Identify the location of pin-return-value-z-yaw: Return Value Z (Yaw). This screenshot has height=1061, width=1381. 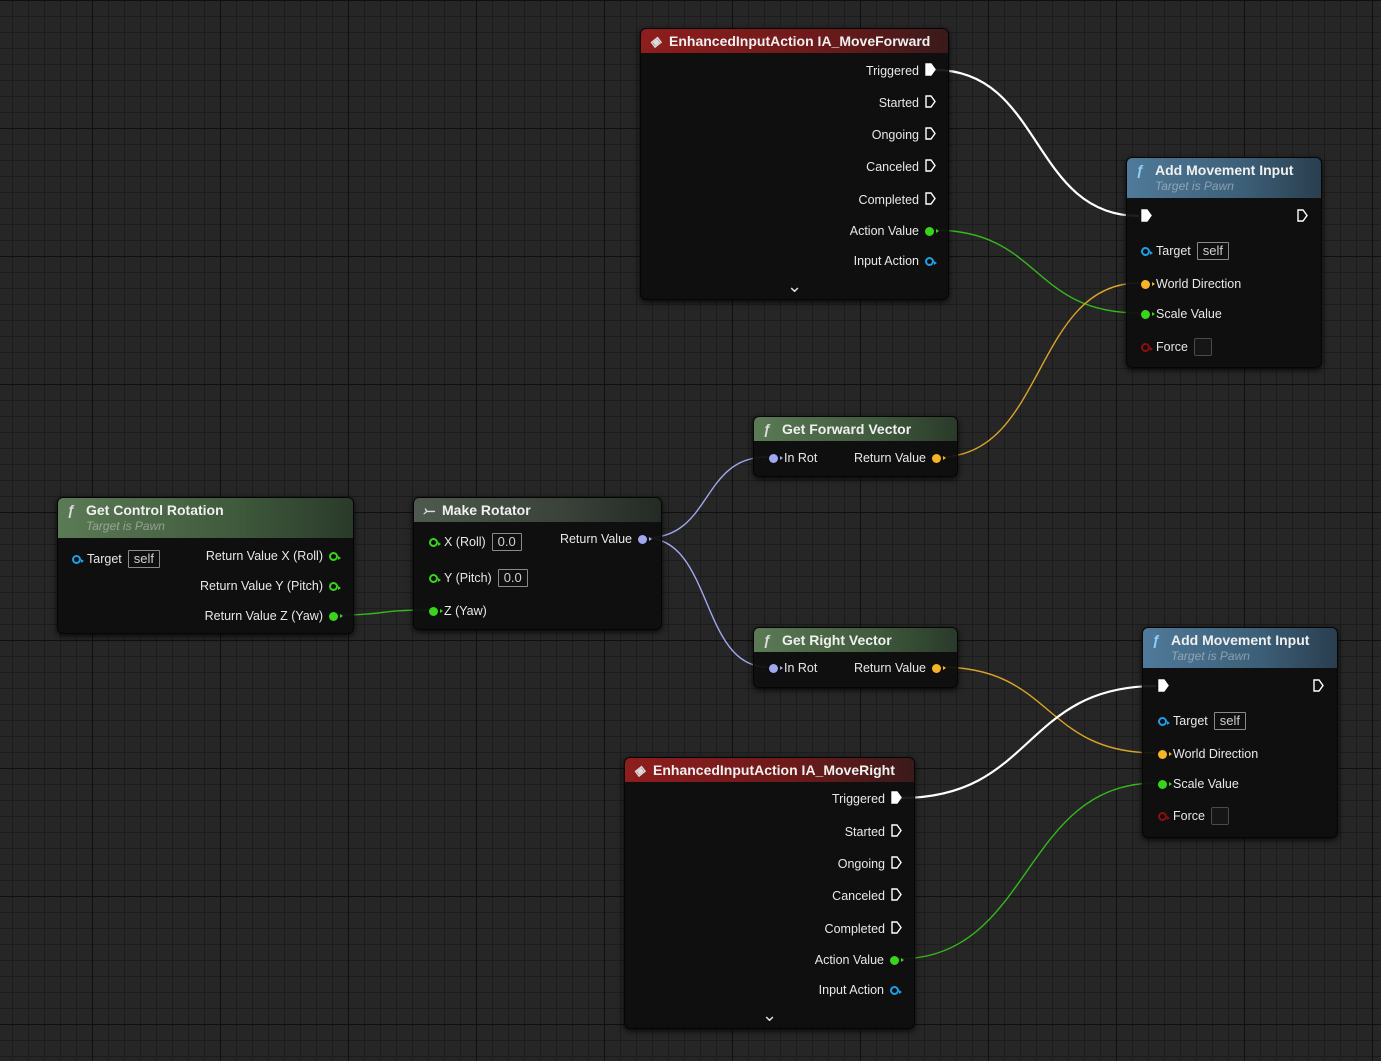
(274, 616).